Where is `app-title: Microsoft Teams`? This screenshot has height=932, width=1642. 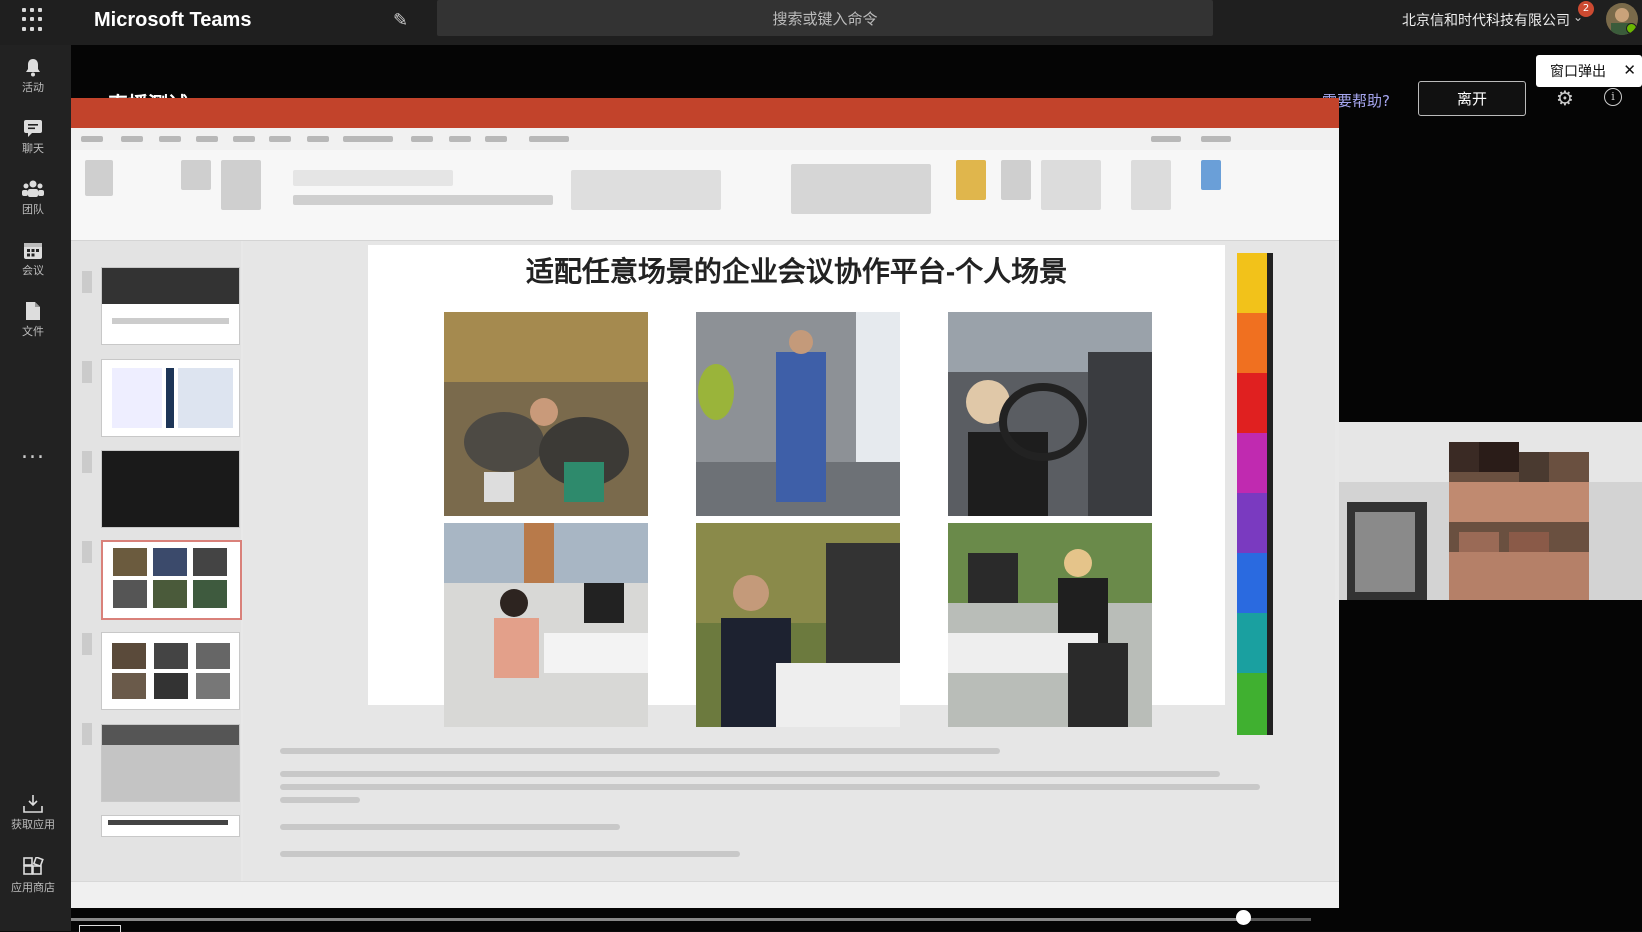 app-title: Microsoft Teams is located at coordinates (173, 20).